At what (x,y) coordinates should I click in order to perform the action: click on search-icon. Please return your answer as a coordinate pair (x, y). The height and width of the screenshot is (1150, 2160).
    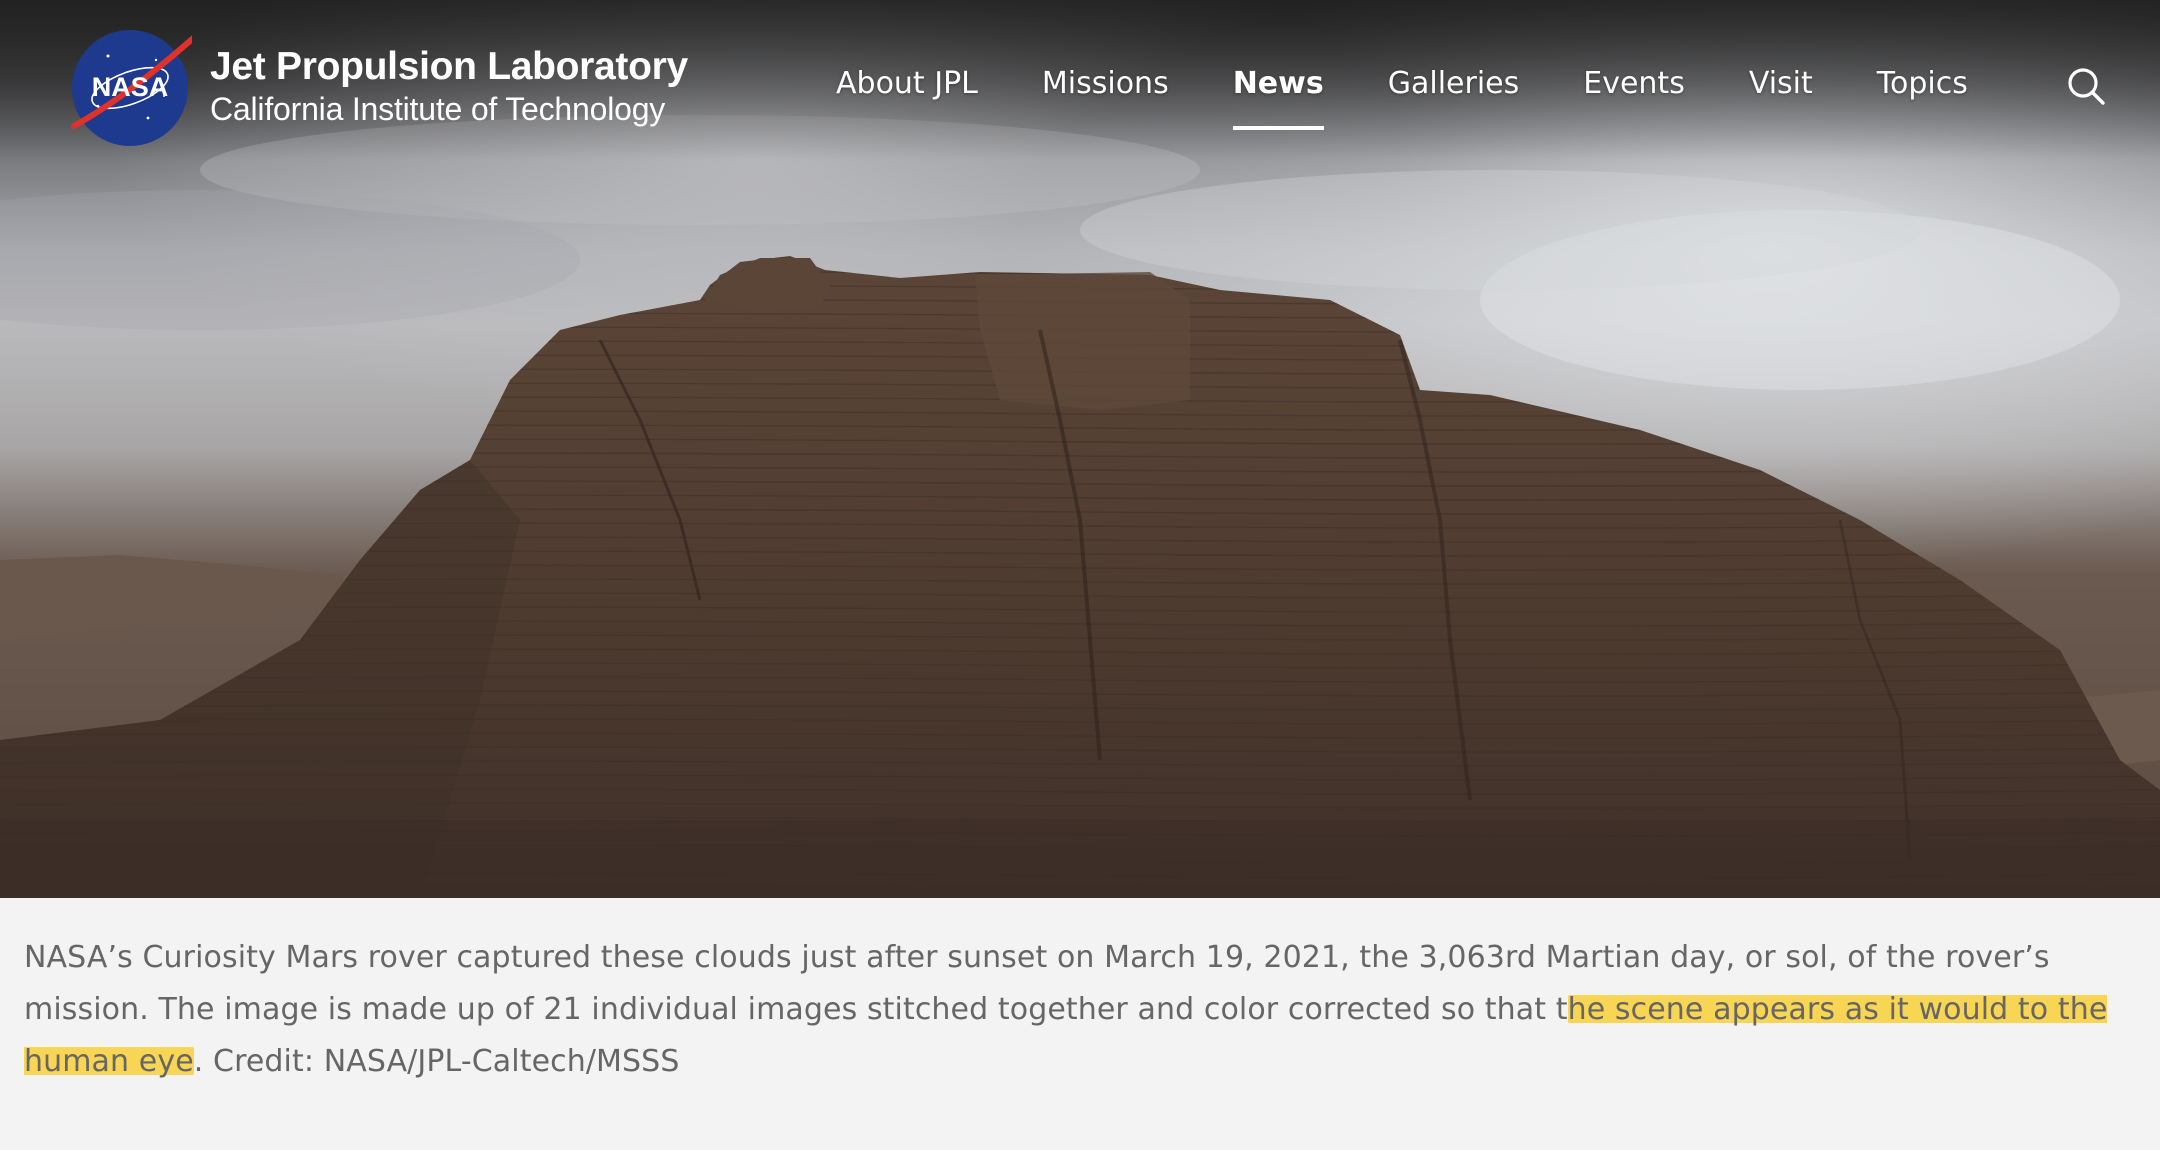
    Looking at the image, I should click on (2086, 86).